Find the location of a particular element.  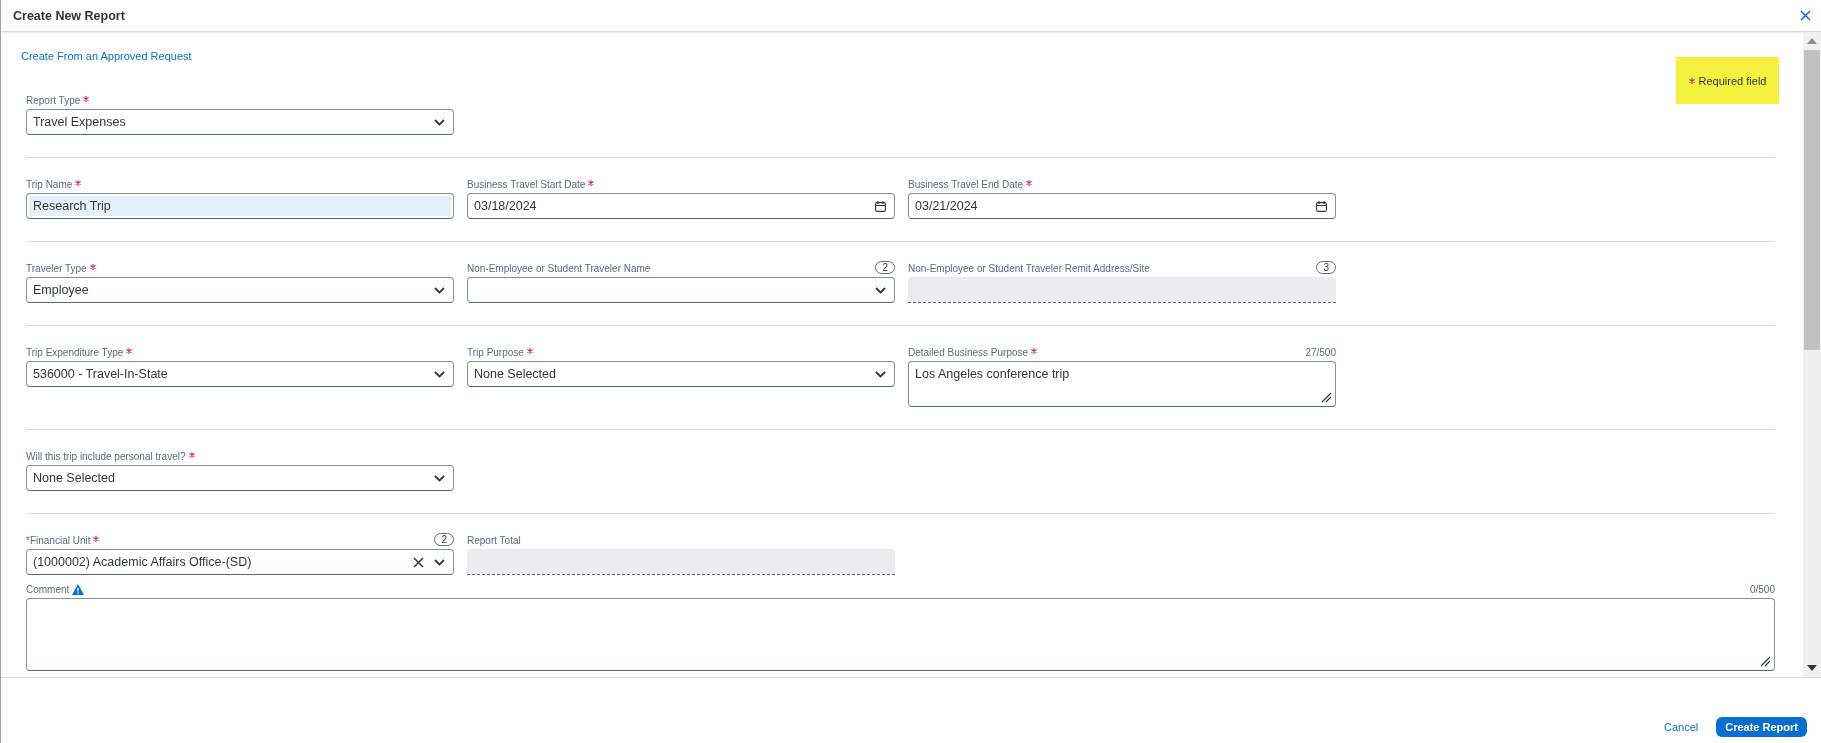

select-value: Travel Expenses is located at coordinates (79, 122).